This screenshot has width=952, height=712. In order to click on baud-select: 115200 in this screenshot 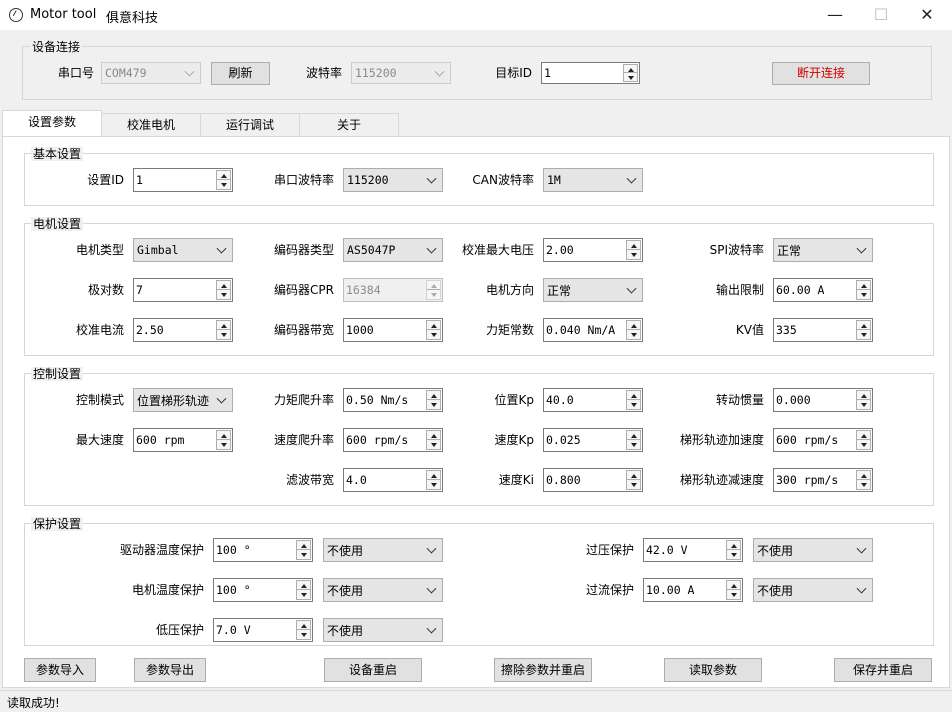, I will do `click(401, 73)`.